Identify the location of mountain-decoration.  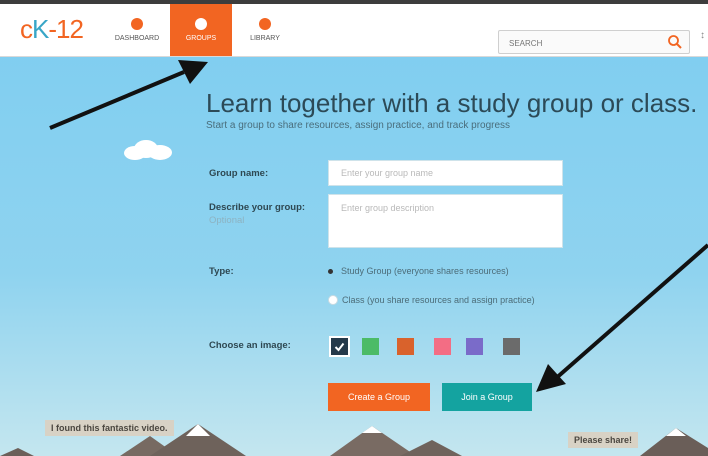
(354, 440).